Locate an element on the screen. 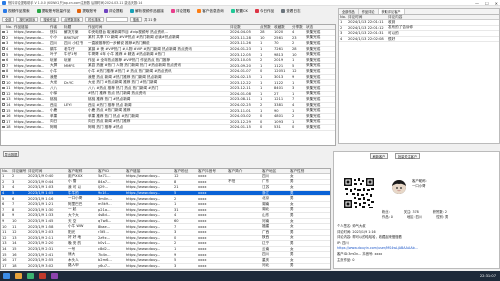 The image size is (500, 281). filter-button-4: 时长排序 is located at coordinates (94, 19).